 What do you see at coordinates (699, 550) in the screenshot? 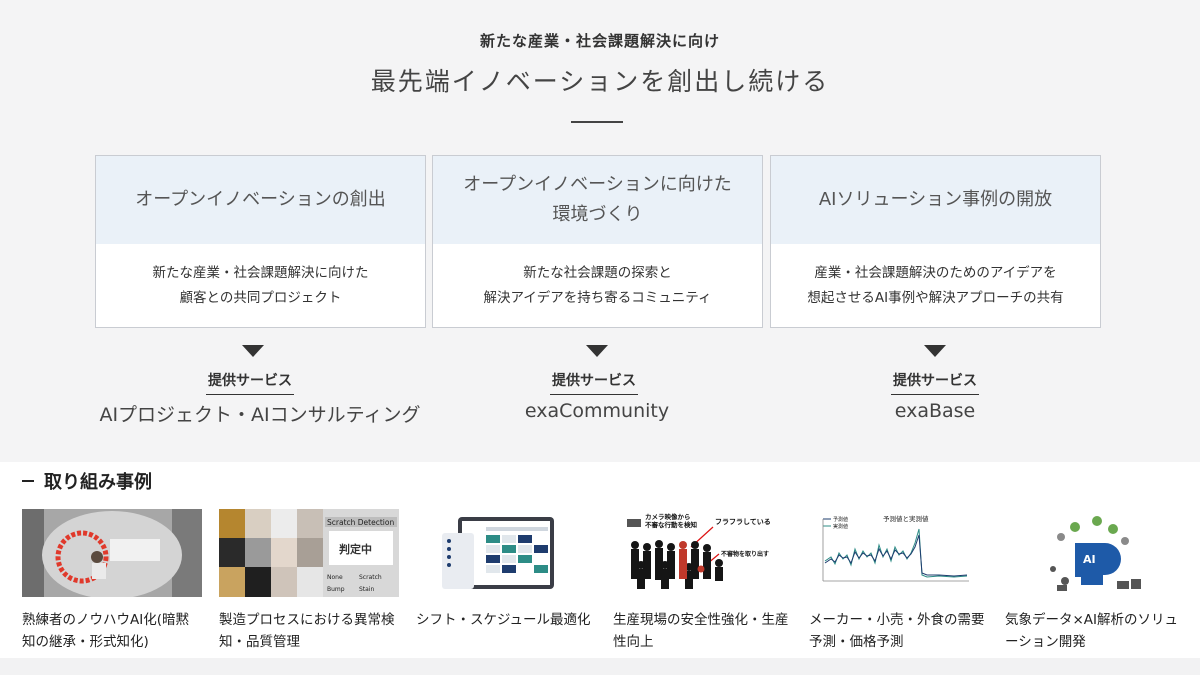
I see `crowd-detection-image: カメラ映像から 不審な行動を検知 フラフラしている 不審物を取り出す` at bounding box center [699, 550].